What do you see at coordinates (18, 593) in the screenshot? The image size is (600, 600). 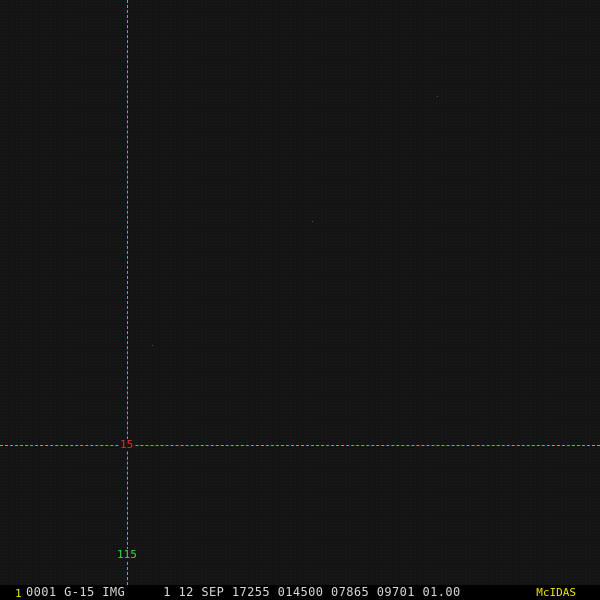 I see `frame-number: 1` at bounding box center [18, 593].